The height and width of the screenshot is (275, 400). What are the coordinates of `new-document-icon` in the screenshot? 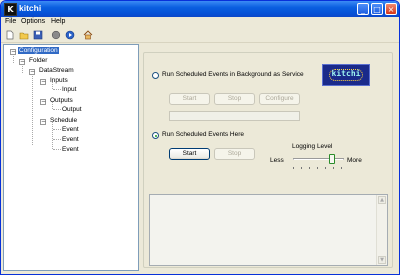 It's located at (10, 35).